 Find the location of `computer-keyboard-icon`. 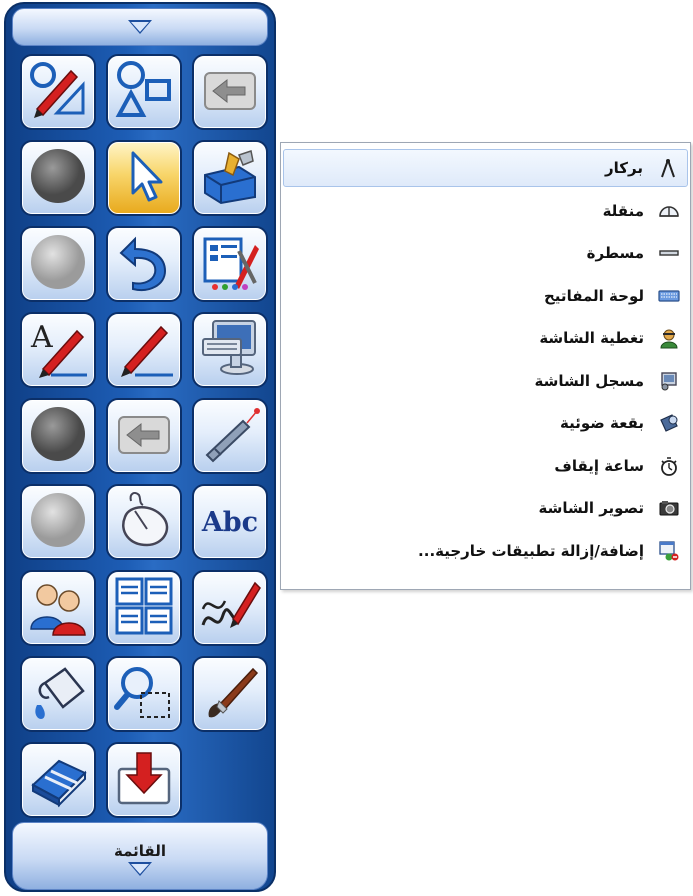

computer-keyboard-icon is located at coordinates (230, 350).